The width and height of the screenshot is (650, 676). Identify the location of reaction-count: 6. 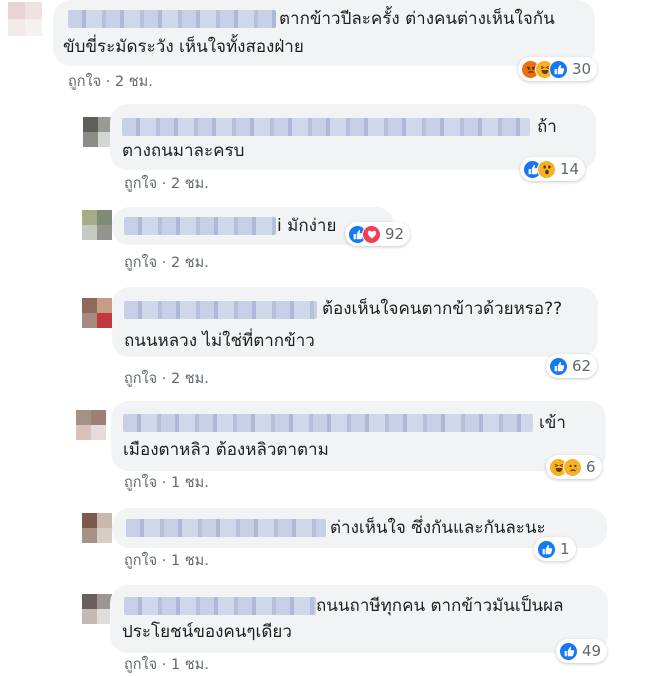
(591, 467).